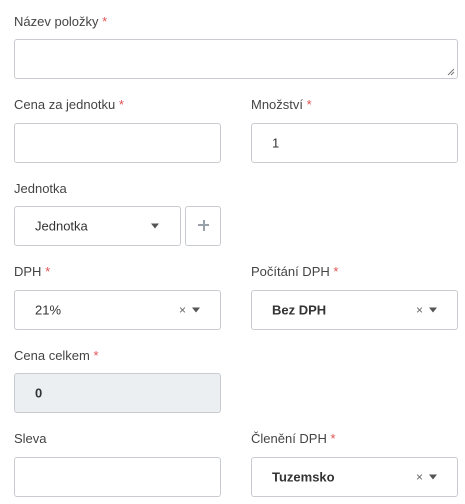  I want to click on total-label: Cena celkem *, so click(56, 356).